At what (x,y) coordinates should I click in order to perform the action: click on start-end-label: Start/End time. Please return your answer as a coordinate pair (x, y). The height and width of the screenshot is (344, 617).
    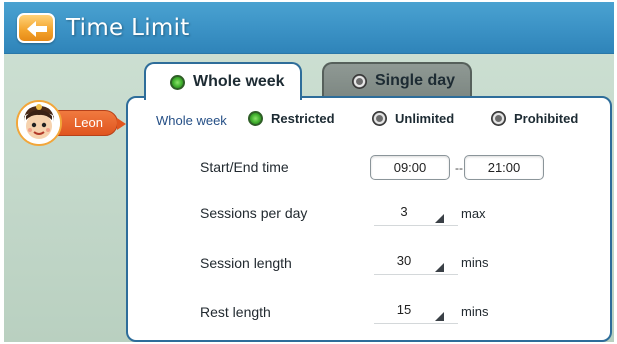
    Looking at the image, I should click on (244, 167).